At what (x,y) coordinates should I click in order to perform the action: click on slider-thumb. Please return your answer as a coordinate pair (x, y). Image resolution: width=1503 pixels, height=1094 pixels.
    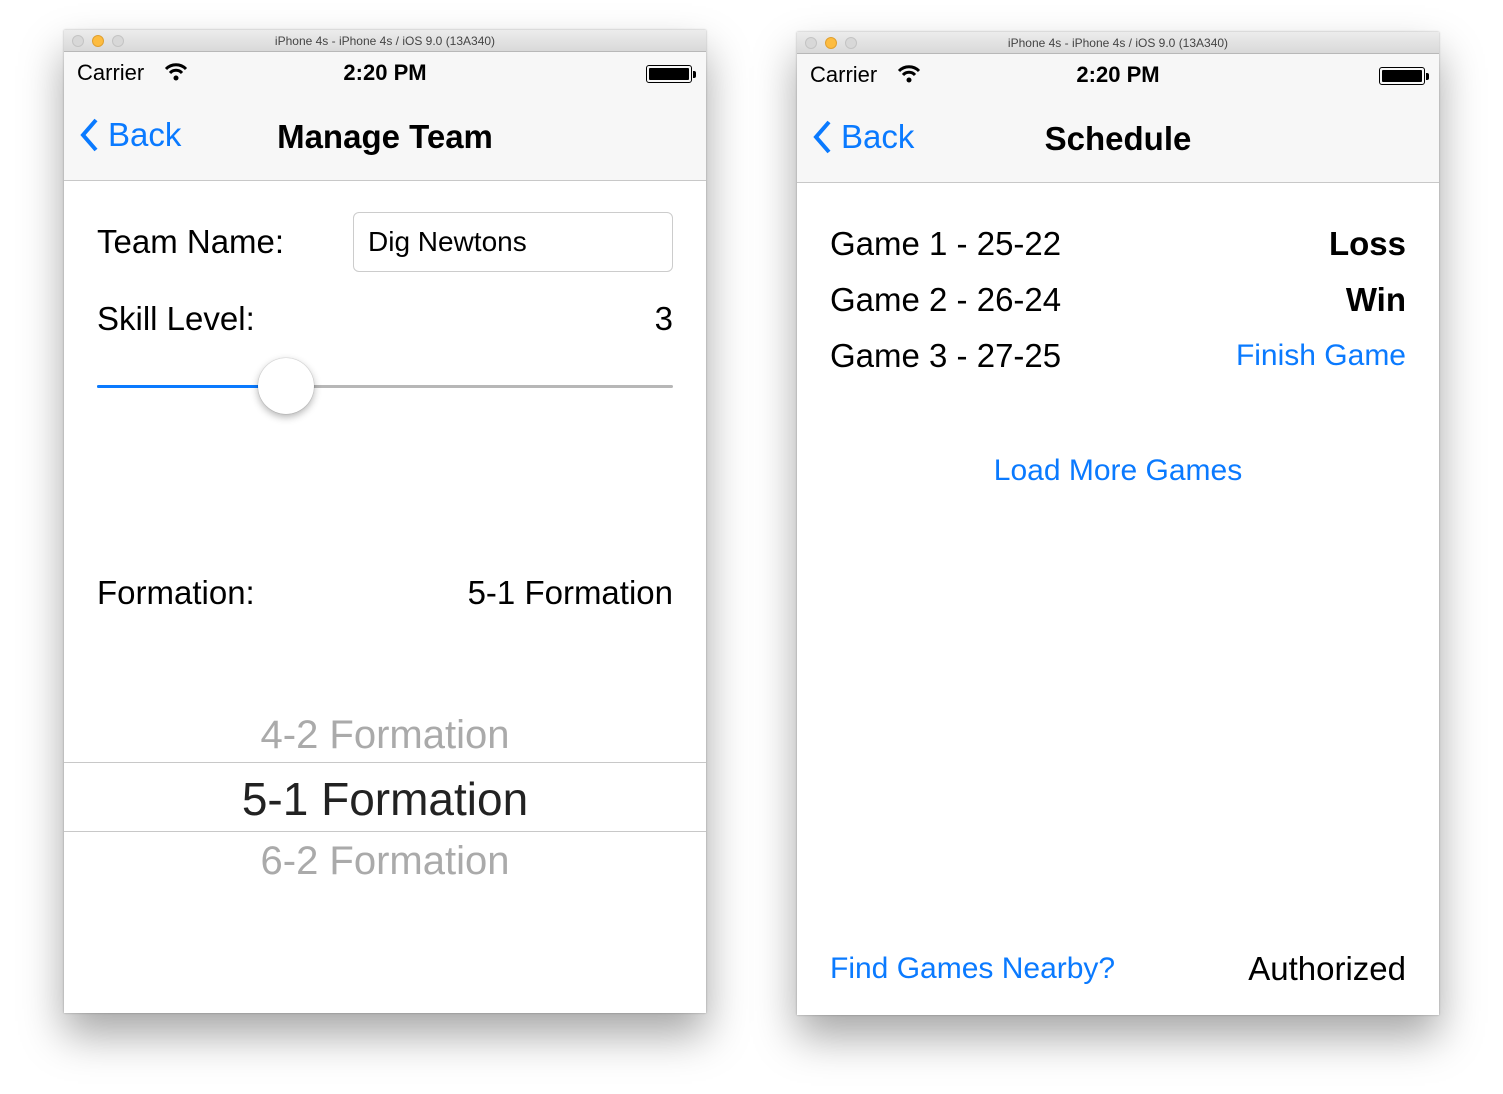
    Looking at the image, I should click on (286, 386).